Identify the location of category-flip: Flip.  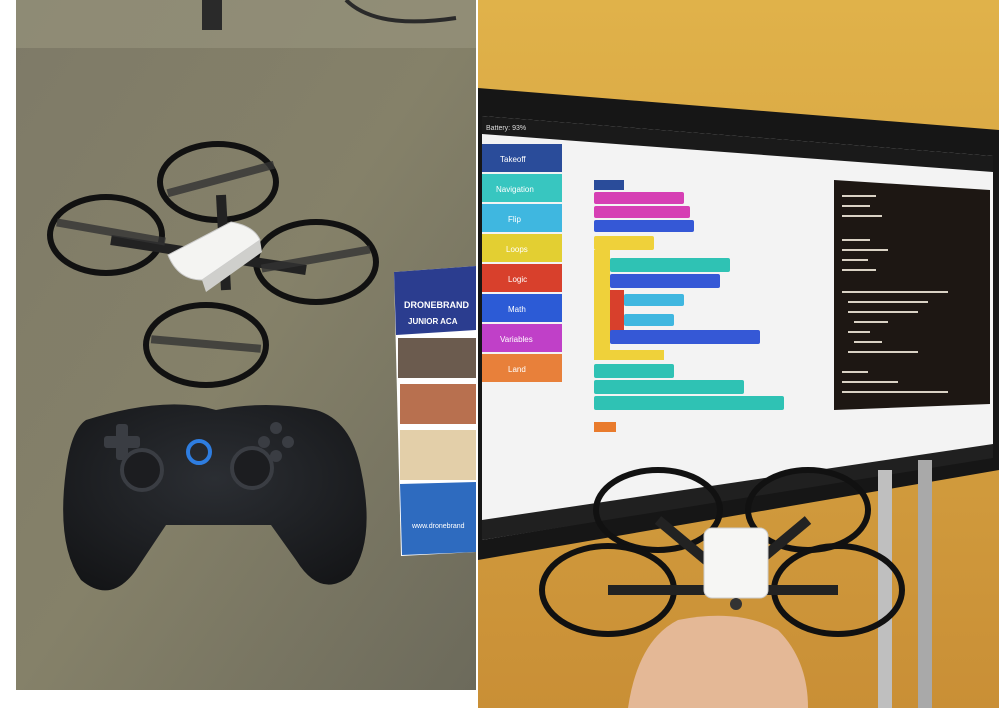
(514, 219).